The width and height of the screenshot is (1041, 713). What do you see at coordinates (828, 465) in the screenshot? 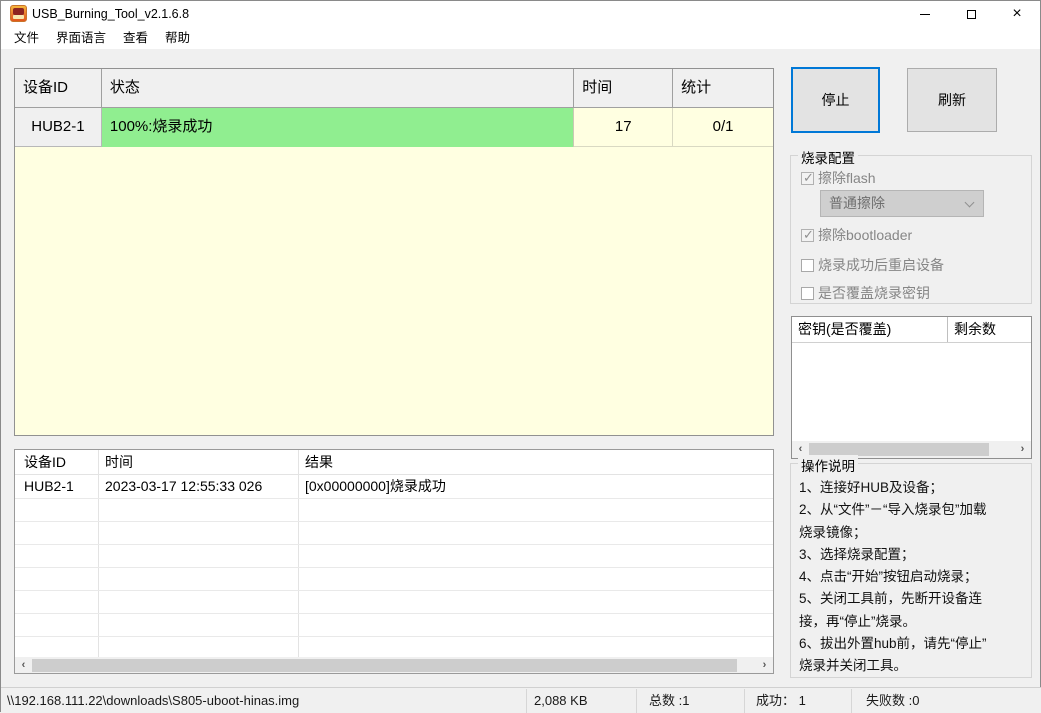
I see `instructions-title: 操作说明` at bounding box center [828, 465].